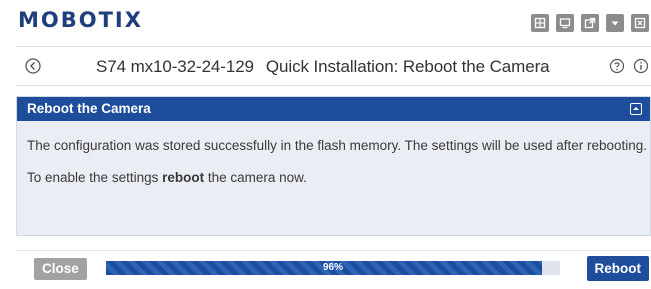 The image size is (651, 289). I want to click on back-icon, so click(33, 66).